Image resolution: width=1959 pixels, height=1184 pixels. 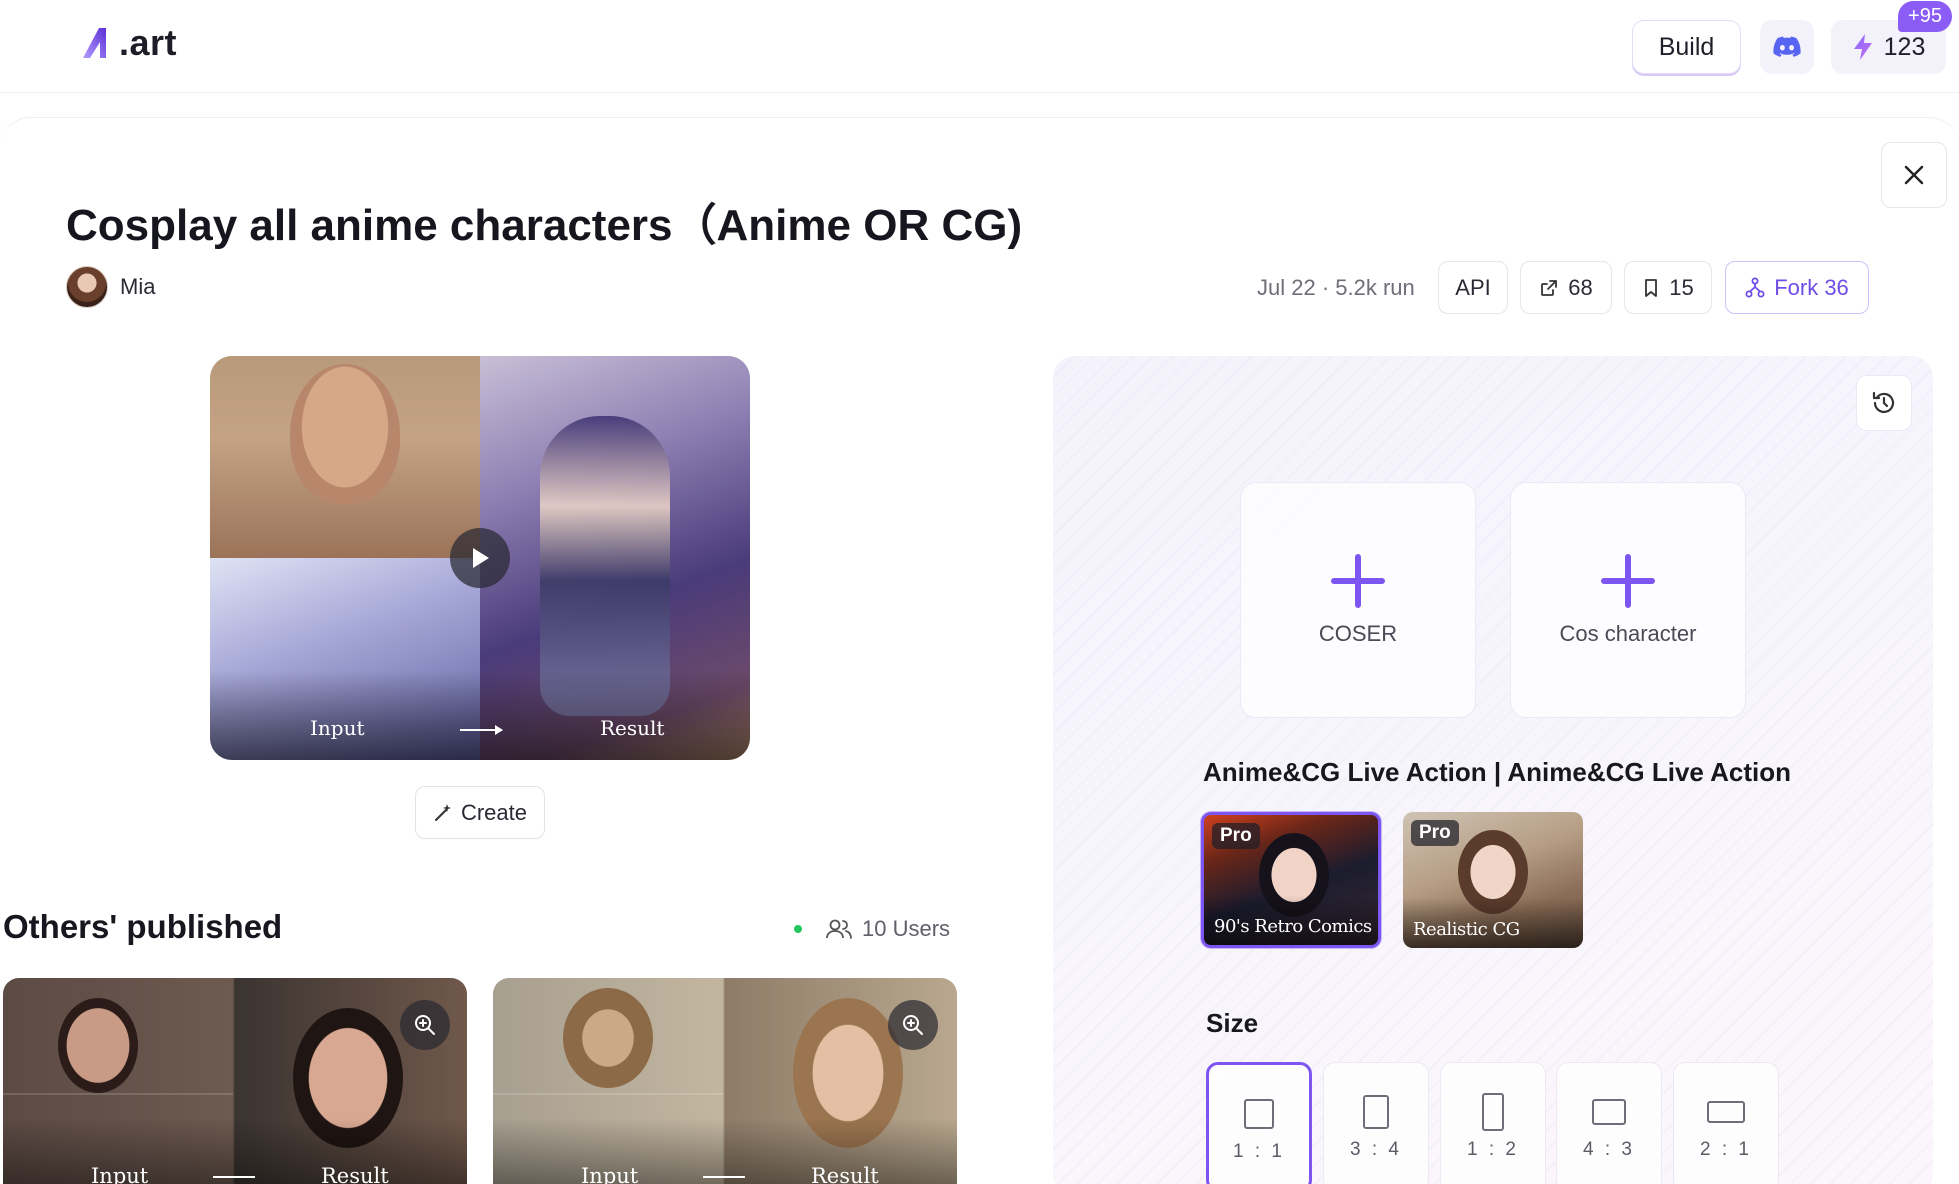 What do you see at coordinates (979, 132) in the screenshot?
I see `detail-panel-edge` at bounding box center [979, 132].